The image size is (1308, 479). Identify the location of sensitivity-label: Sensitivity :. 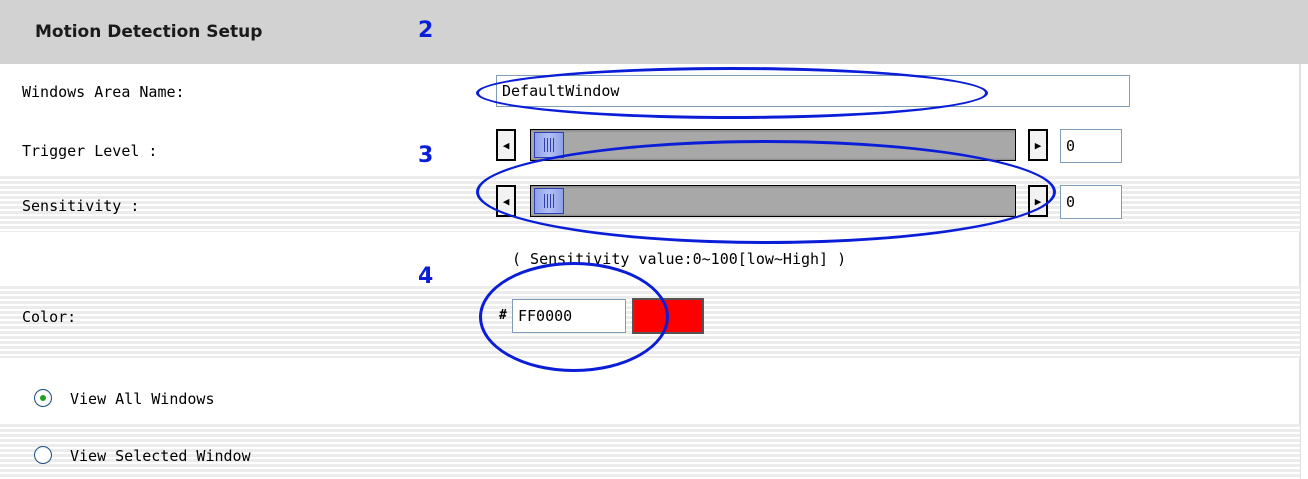
(81, 206).